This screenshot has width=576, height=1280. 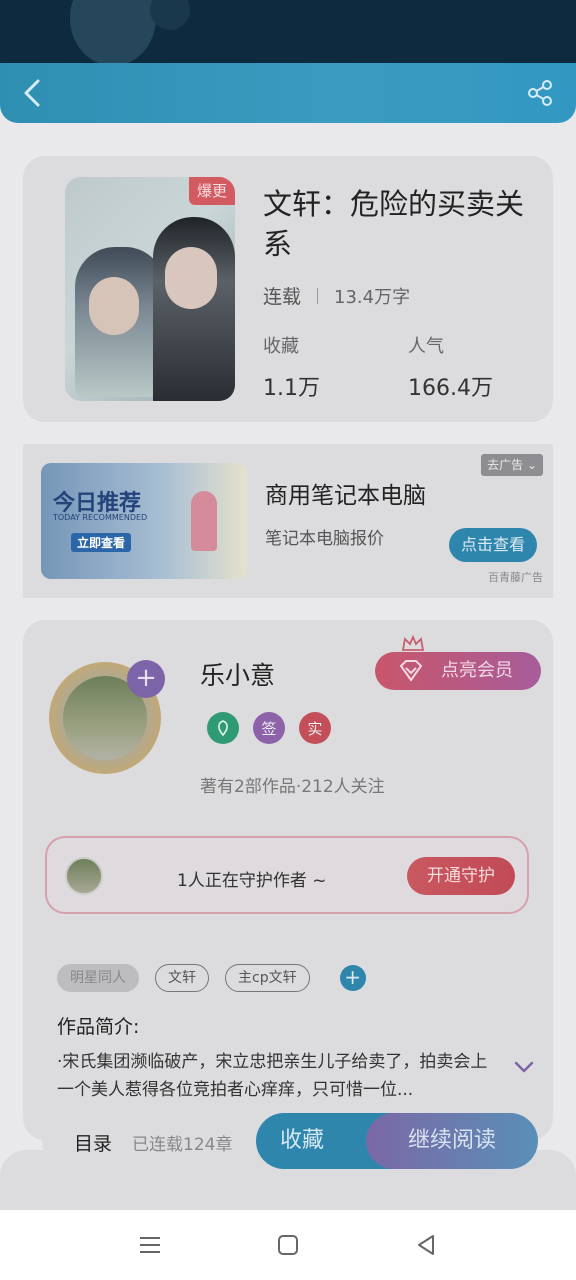 What do you see at coordinates (477, 670) in the screenshot?
I see `vip-label: 点亮会员` at bounding box center [477, 670].